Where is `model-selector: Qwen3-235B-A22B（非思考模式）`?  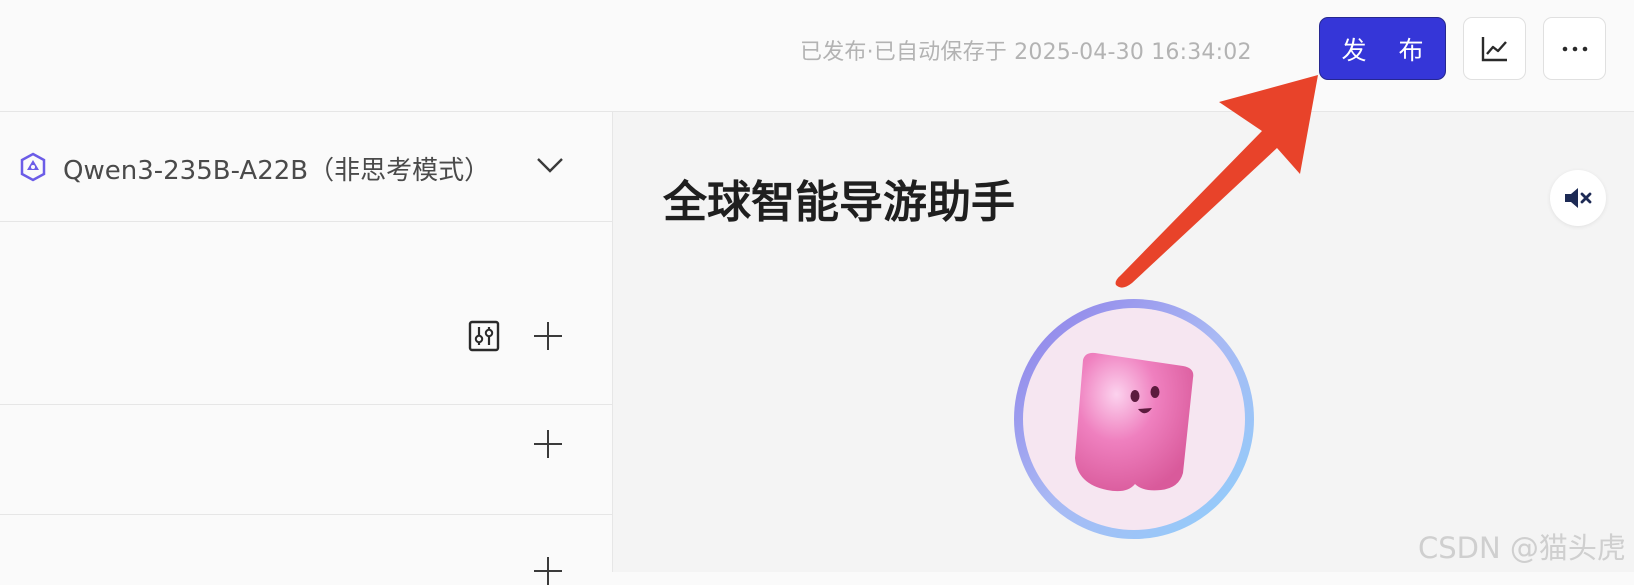 model-selector: Qwen3-235B-A22B（非思考模式） is located at coordinates (306, 167).